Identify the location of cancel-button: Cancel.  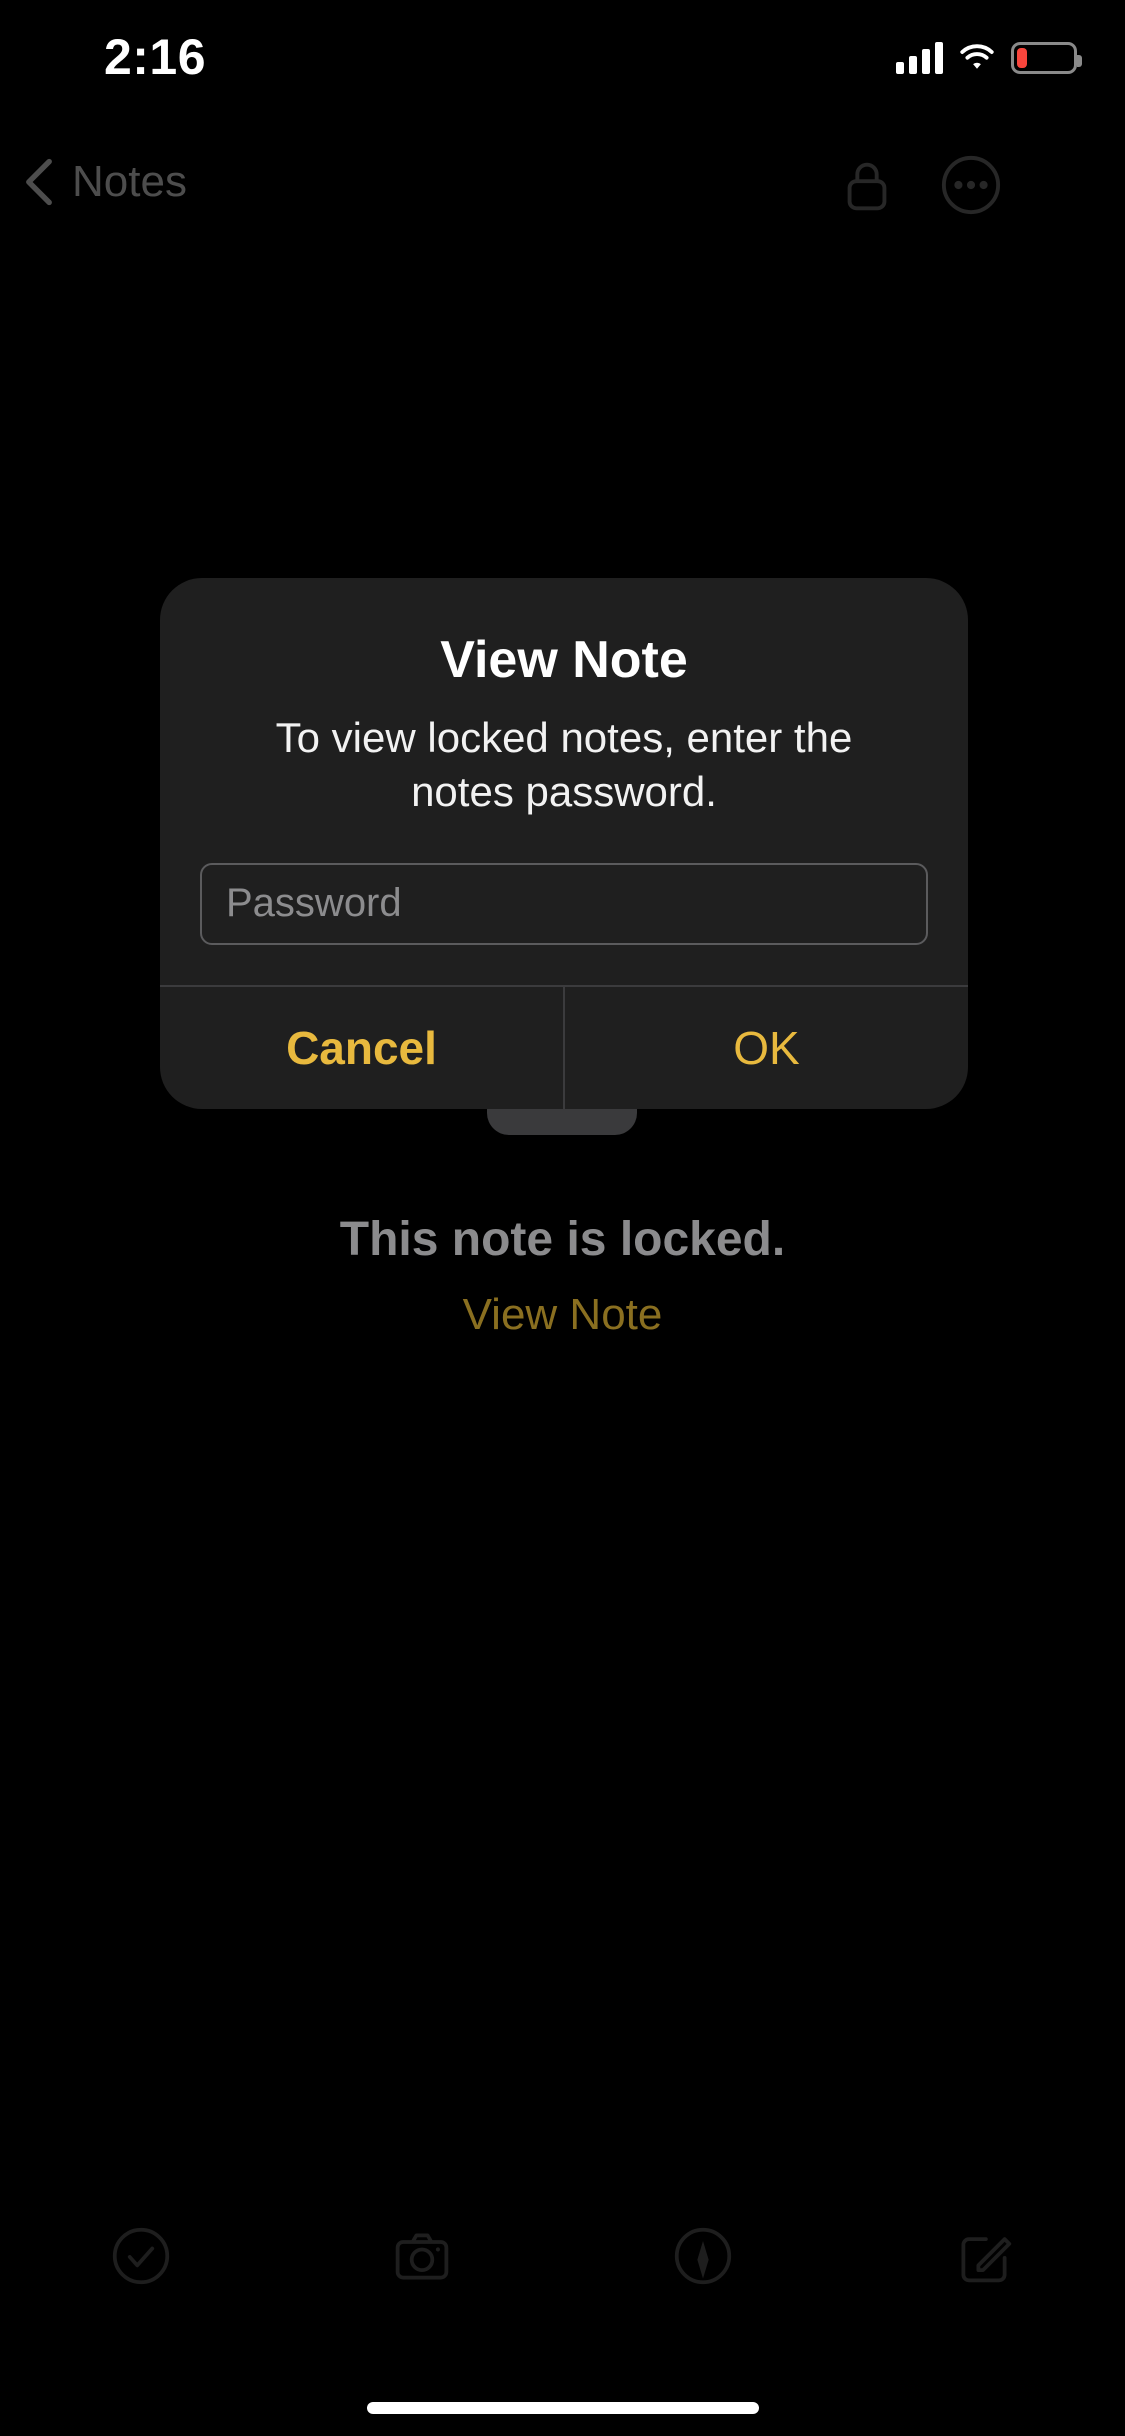
(361, 1048).